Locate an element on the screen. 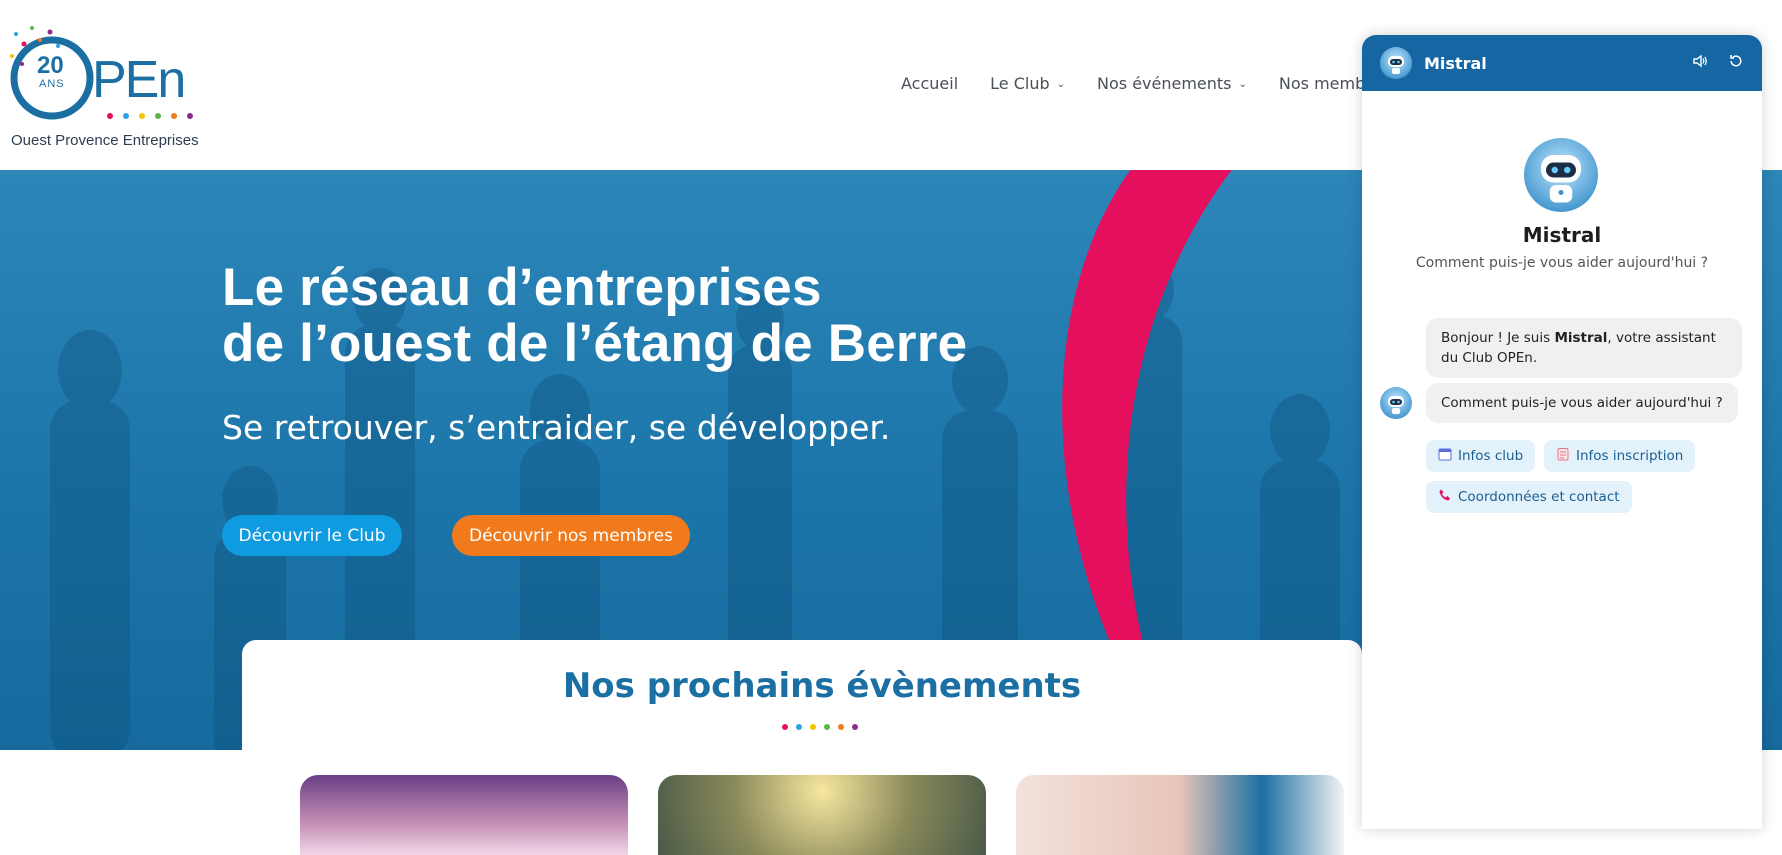 The image size is (1782, 855). nav-item-accueil: Accueil is located at coordinates (929, 83).